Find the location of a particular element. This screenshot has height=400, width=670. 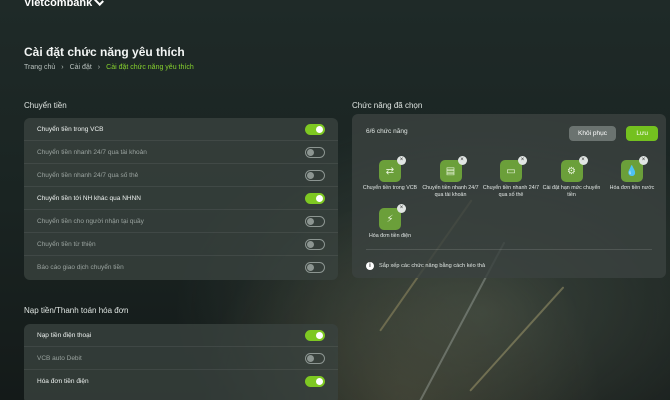

brand-name: Vietcombank is located at coordinates (58, 4).